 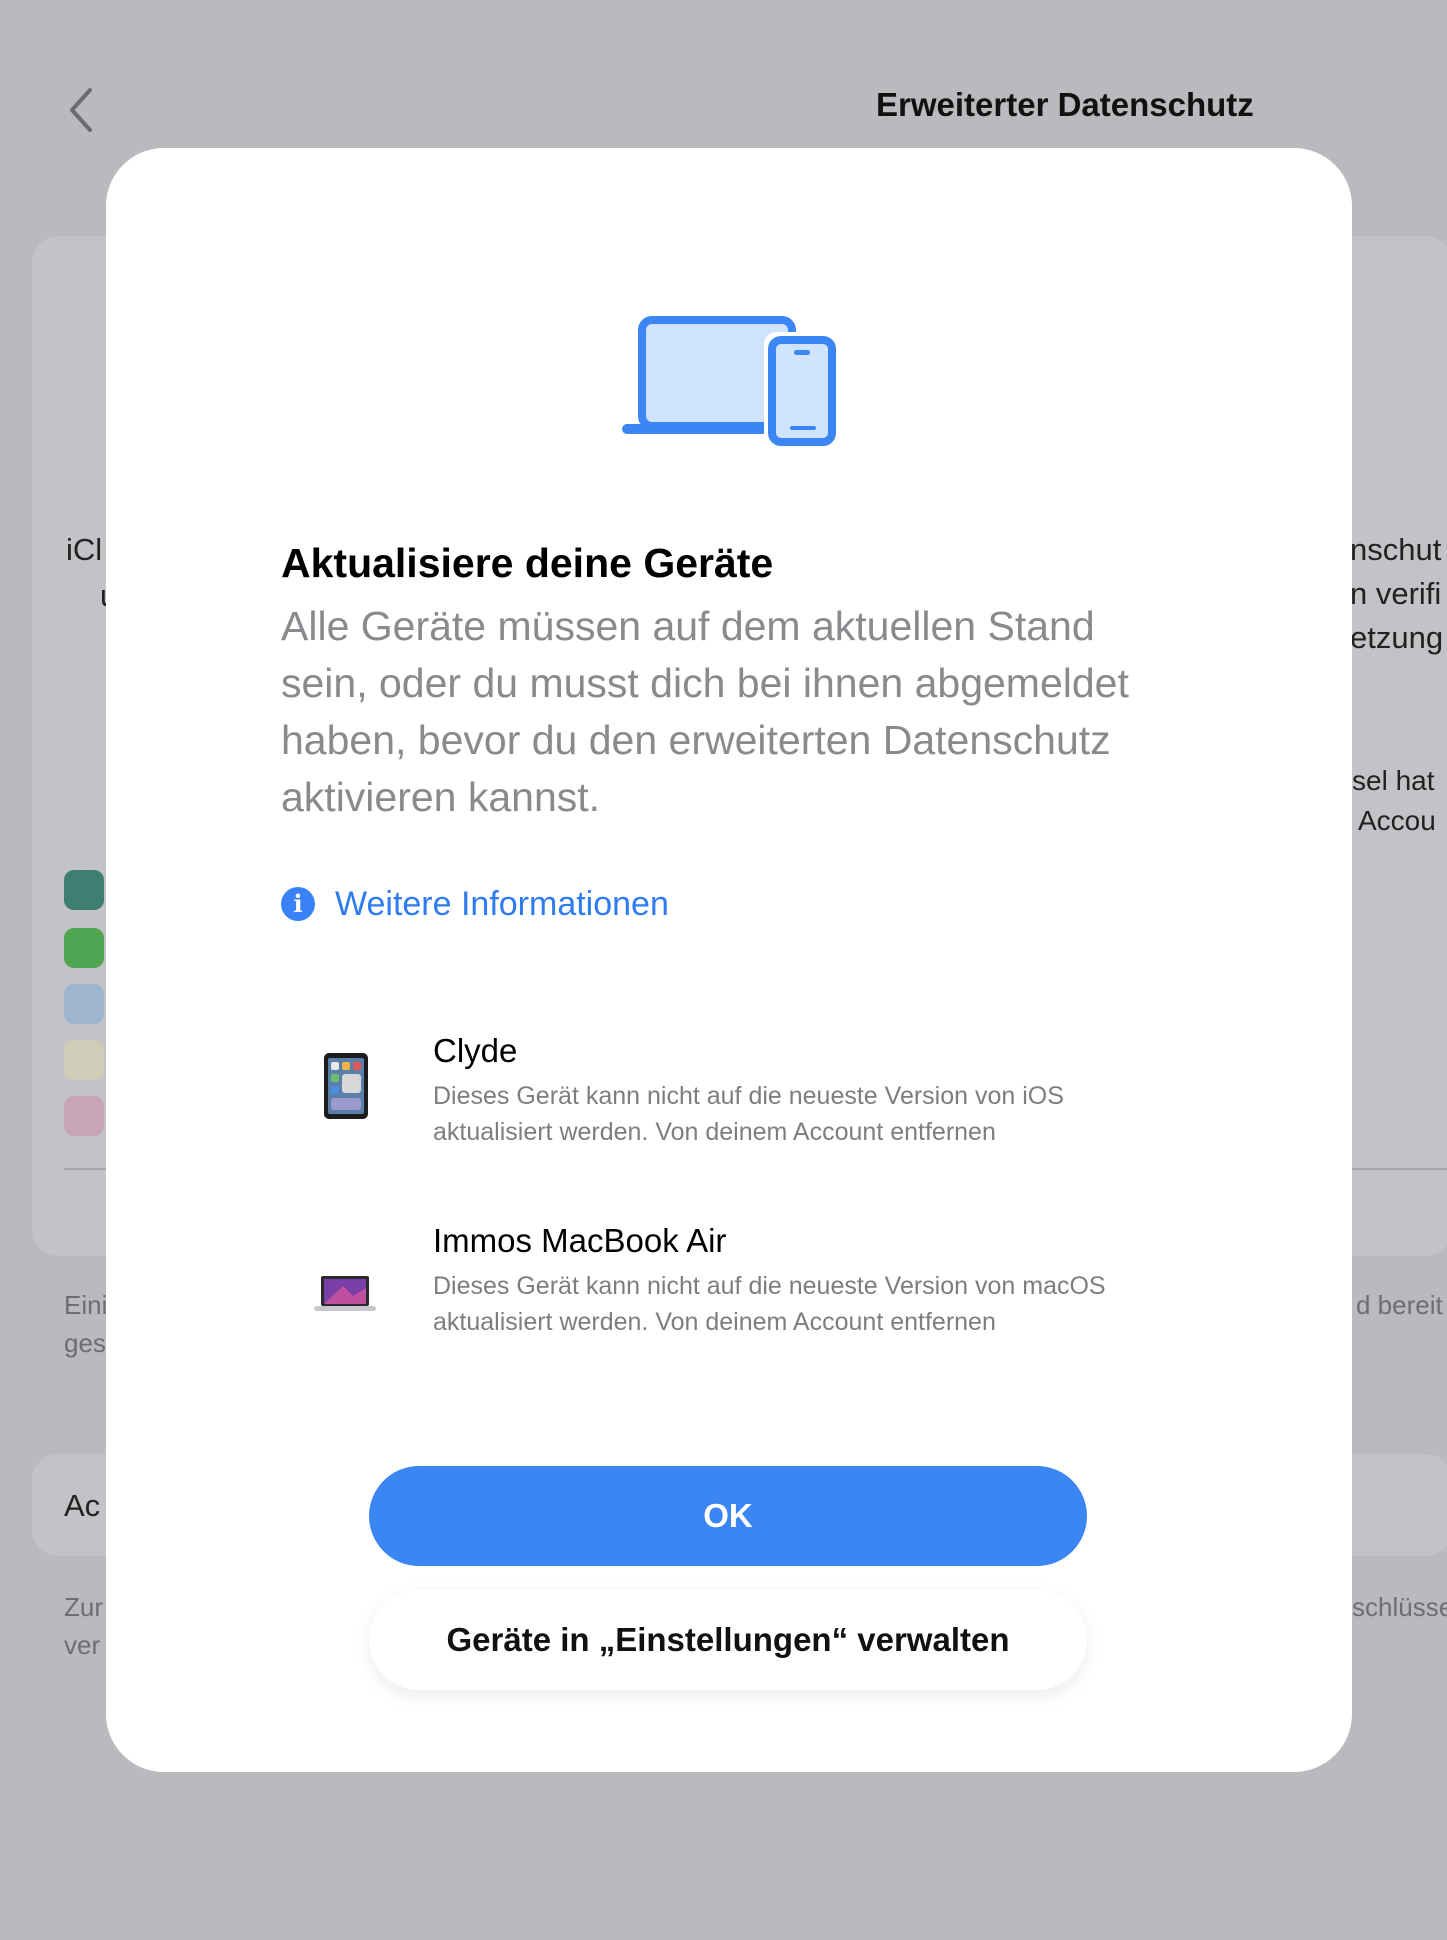 I want to click on bg-fragment: schlüsse, so click(x=1399, y=1607).